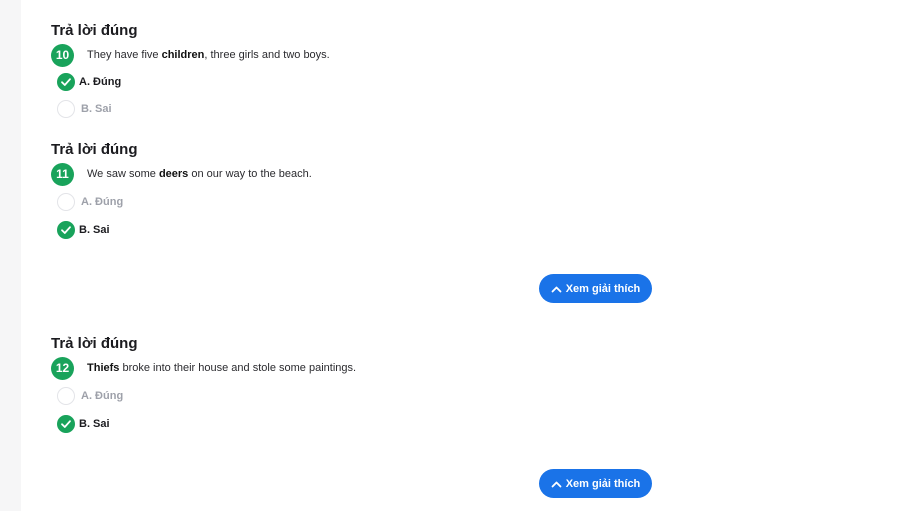 Image resolution: width=914 pixels, height=511 pixels. What do you see at coordinates (173, 174) in the screenshot?
I see `question-keyword: deers` at bounding box center [173, 174].